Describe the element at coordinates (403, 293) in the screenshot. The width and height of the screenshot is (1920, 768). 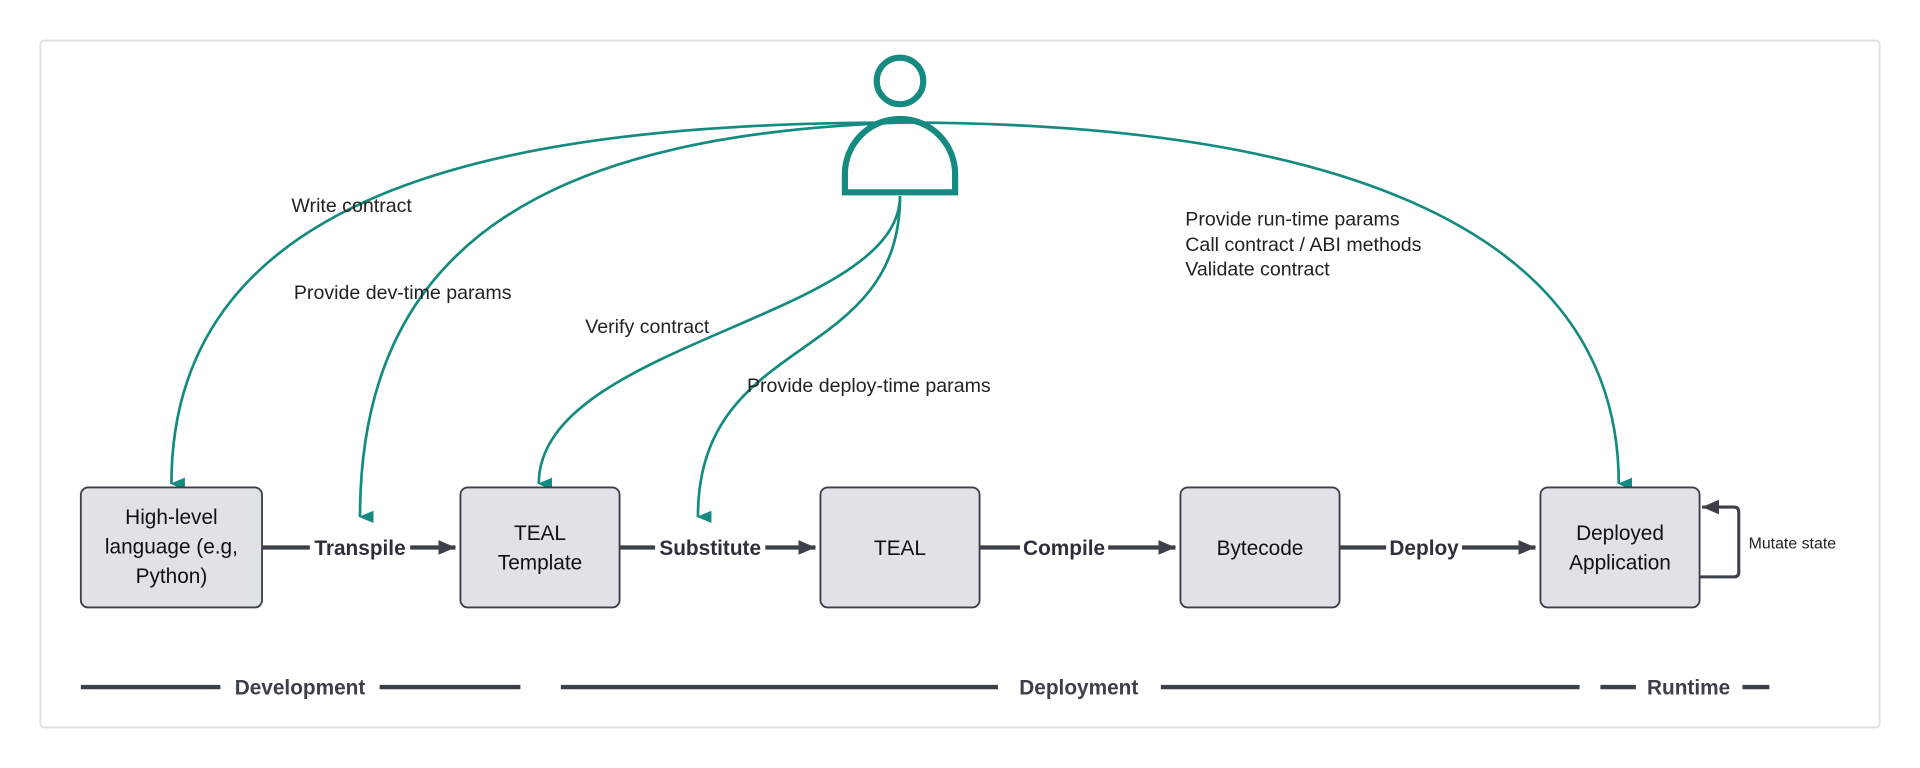
I see `label-dev-params: Provide dev-time params` at that location.